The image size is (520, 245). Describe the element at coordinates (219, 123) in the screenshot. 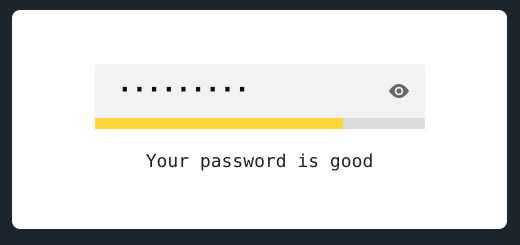

I see `strength-meter-fill` at that location.